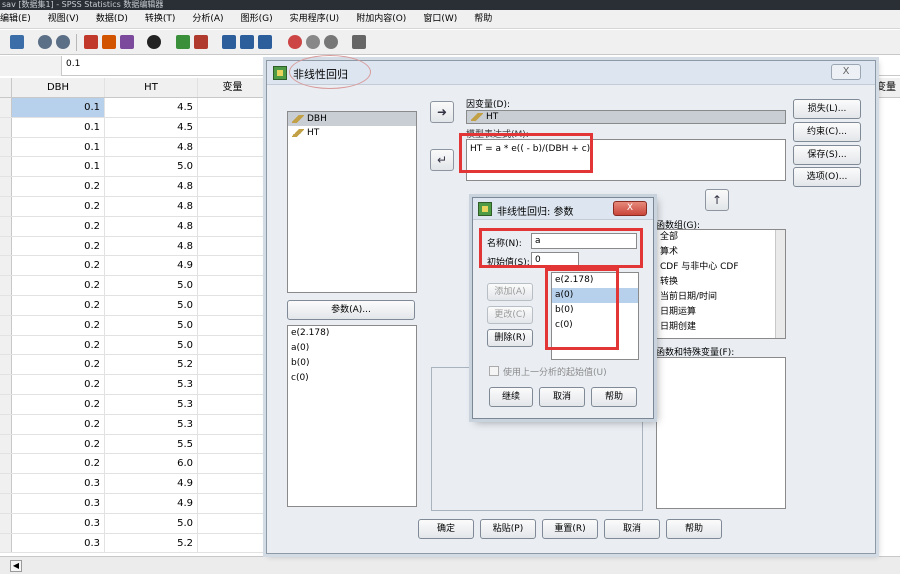  I want to click on params-list-item: a(0), so click(352, 348).